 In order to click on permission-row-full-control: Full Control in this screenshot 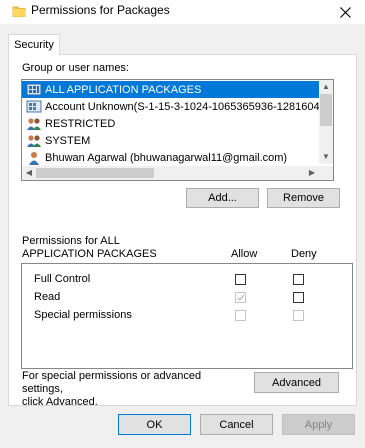, I will do `click(55, 279)`.